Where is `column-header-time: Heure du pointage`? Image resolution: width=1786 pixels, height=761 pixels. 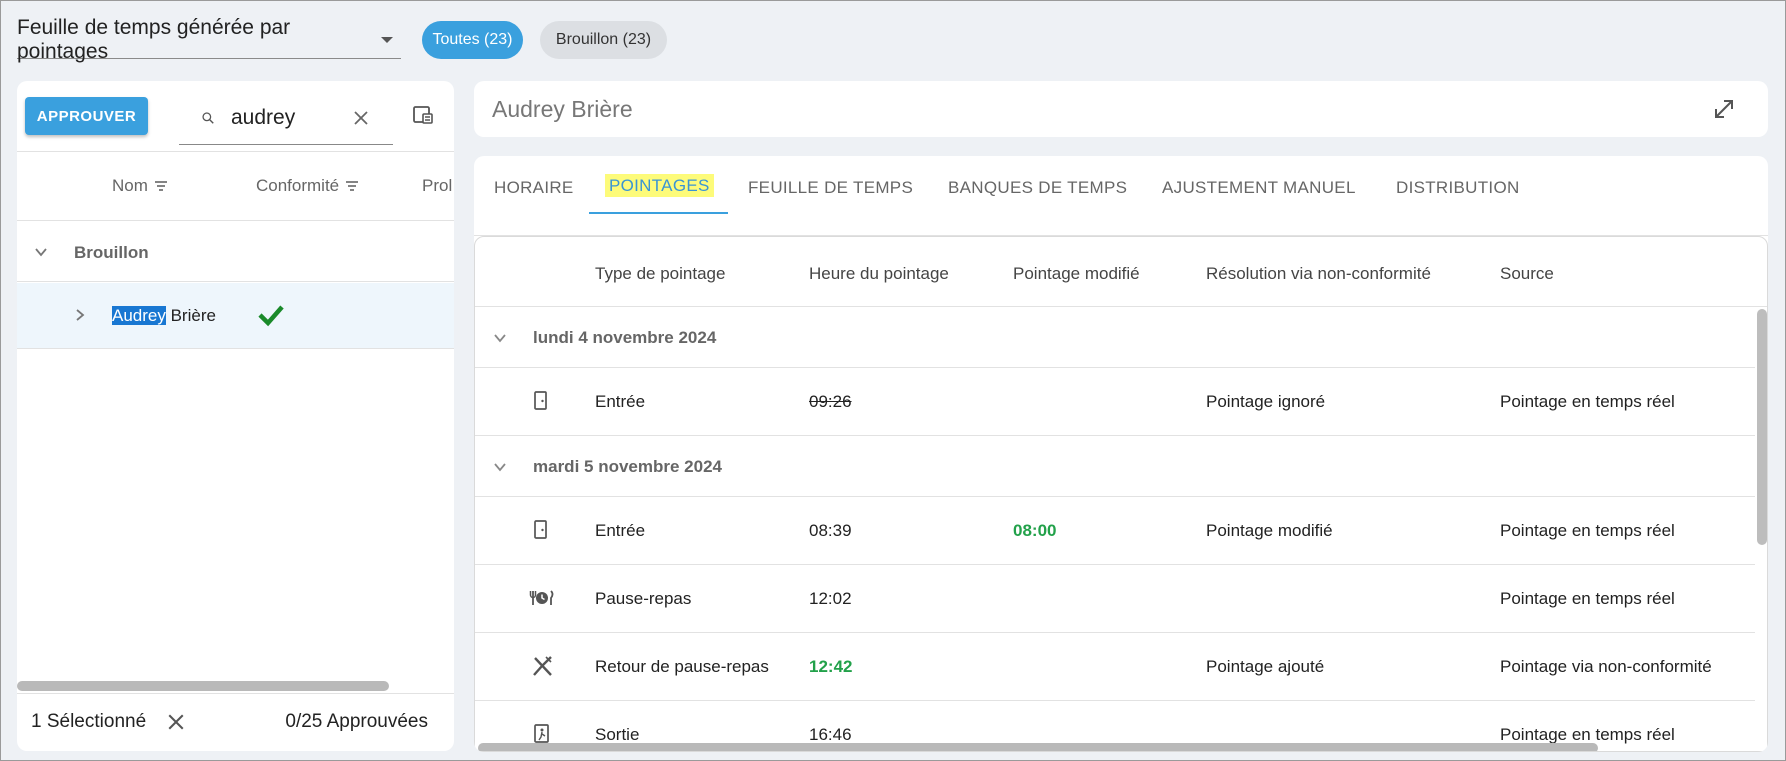 column-header-time: Heure du pointage is located at coordinates (879, 274).